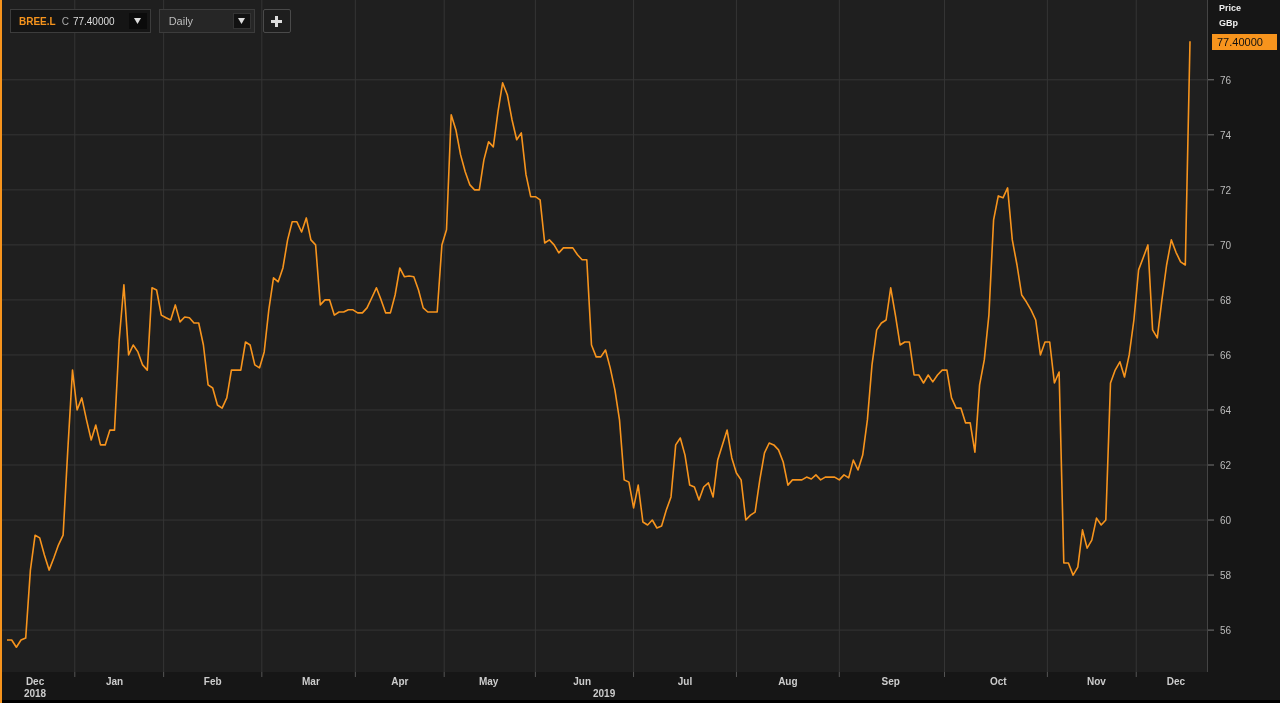  I want to click on axis-title: Price, so click(1230, 8).